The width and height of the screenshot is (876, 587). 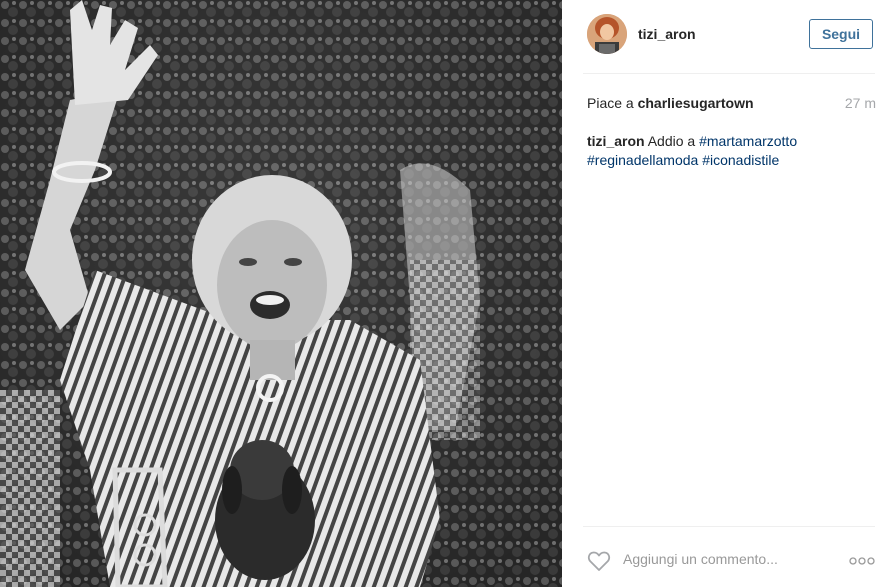 What do you see at coordinates (841, 34) in the screenshot?
I see `follow-button: Segui` at bounding box center [841, 34].